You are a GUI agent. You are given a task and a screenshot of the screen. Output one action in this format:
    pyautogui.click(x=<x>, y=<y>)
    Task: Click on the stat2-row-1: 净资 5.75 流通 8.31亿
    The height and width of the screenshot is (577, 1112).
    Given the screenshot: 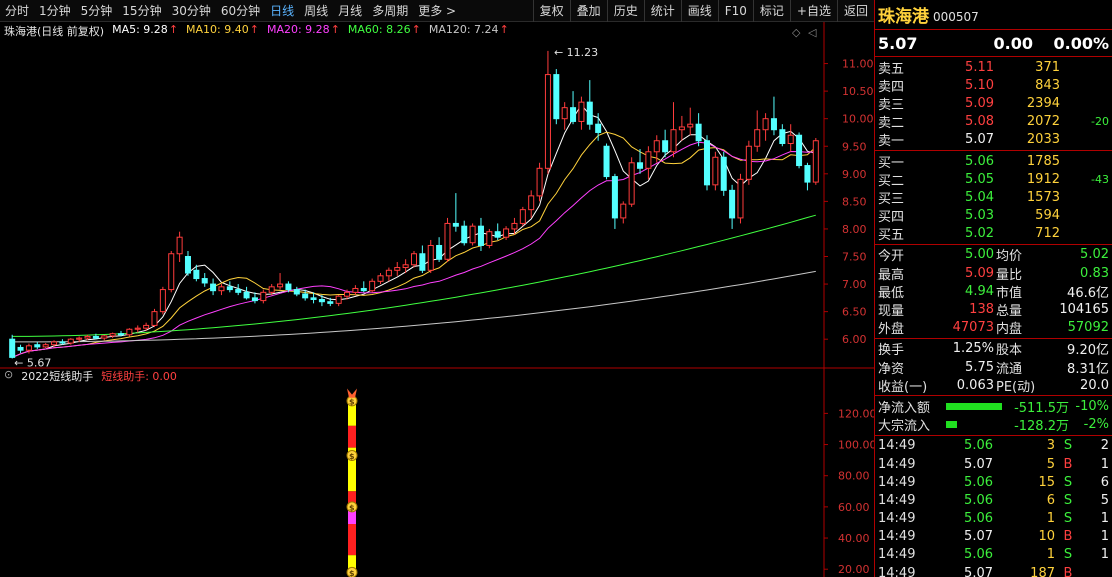 What is the action you would take?
    pyautogui.click(x=993, y=367)
    